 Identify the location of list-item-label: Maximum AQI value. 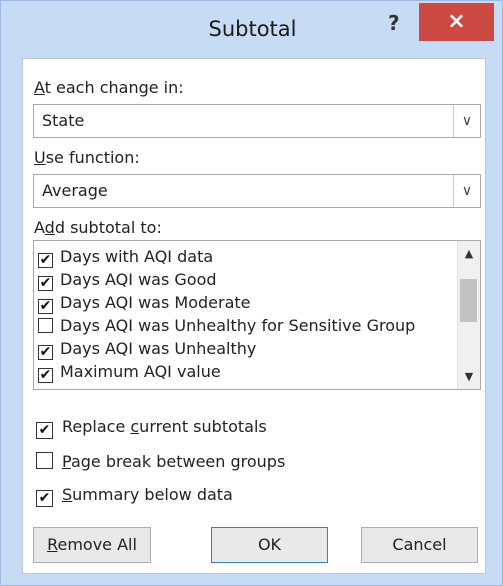
(140, 371).